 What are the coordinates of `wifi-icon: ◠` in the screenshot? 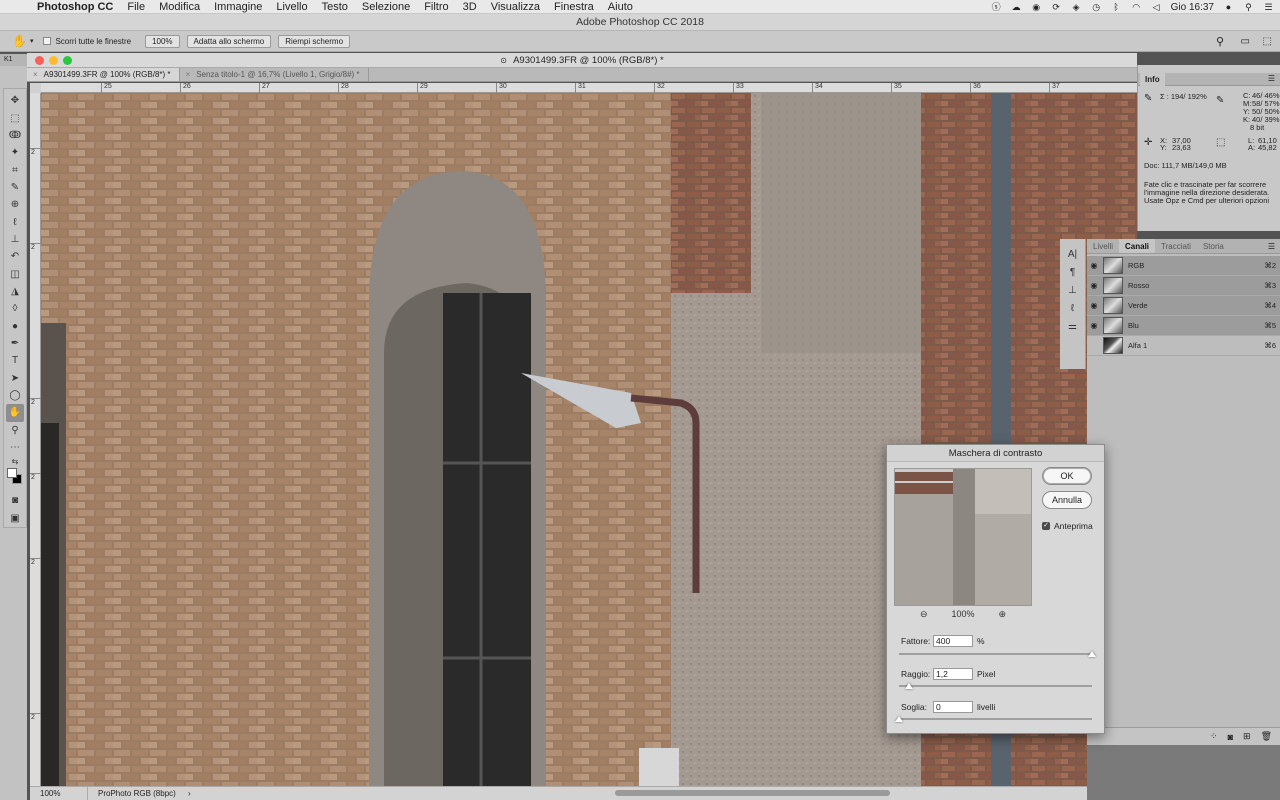 It's located at (1136, 7).